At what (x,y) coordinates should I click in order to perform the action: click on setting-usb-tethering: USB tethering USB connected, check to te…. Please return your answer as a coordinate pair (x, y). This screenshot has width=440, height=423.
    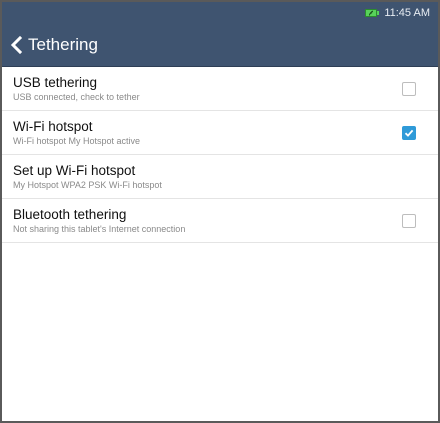
    Looking at the image, I should click on (220, 89).